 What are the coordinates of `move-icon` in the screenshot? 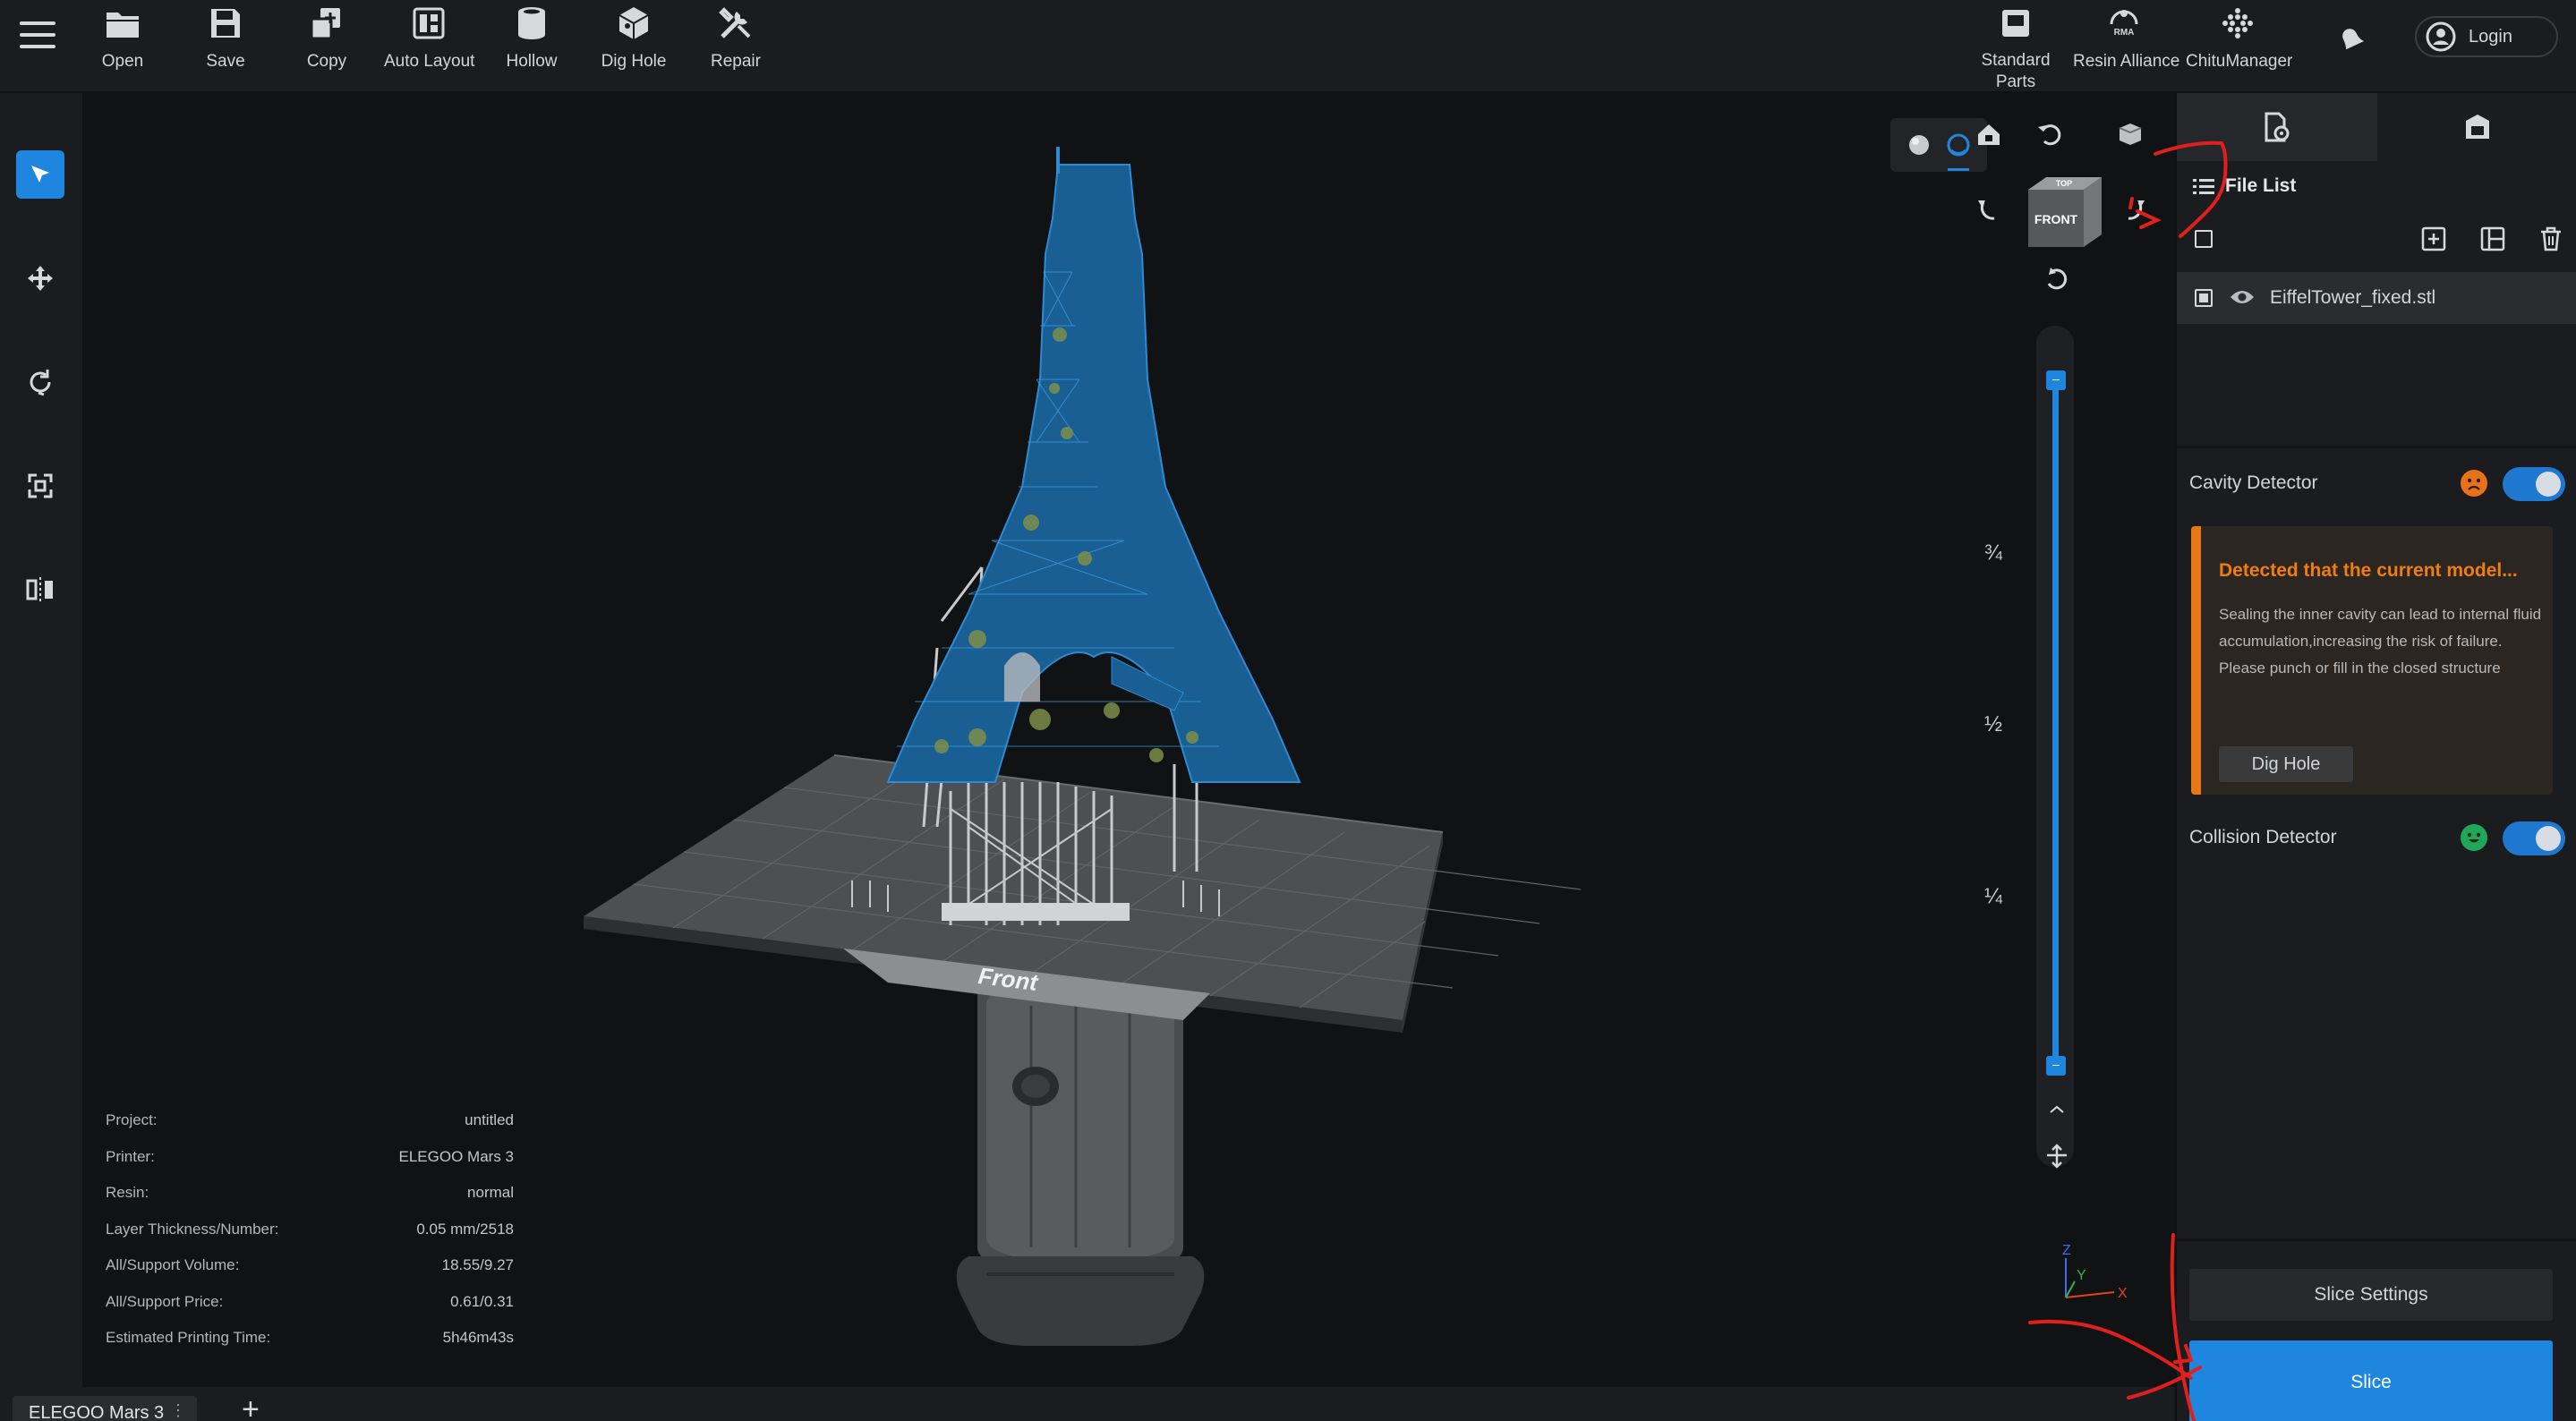 It's located at (40, 278).